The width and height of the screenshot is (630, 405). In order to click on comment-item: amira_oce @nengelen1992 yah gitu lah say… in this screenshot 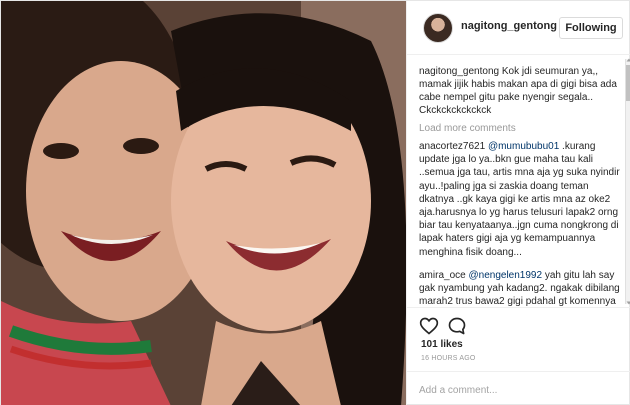, I will do `click(519, 288)`.